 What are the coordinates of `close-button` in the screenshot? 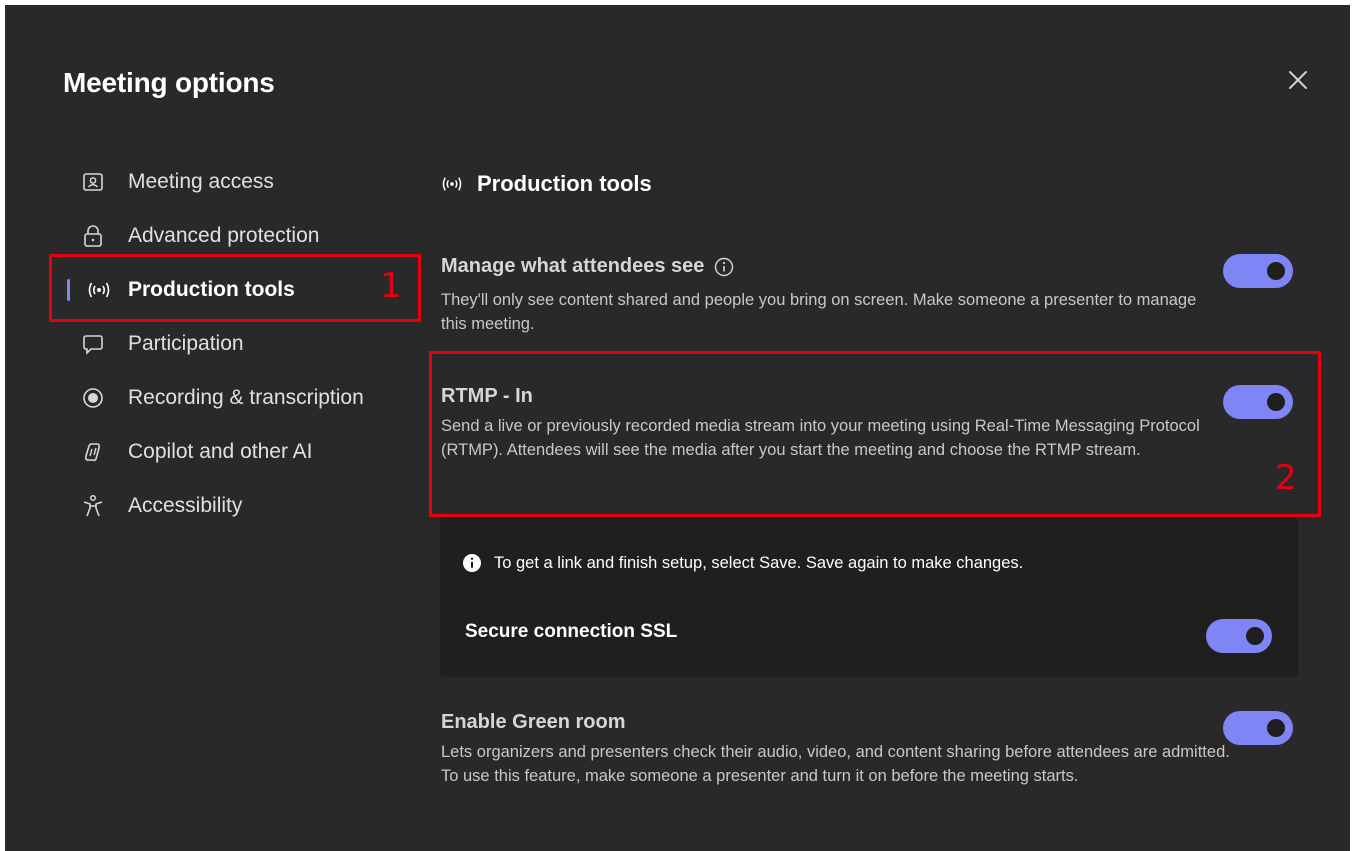 It's located at (1298, 80).